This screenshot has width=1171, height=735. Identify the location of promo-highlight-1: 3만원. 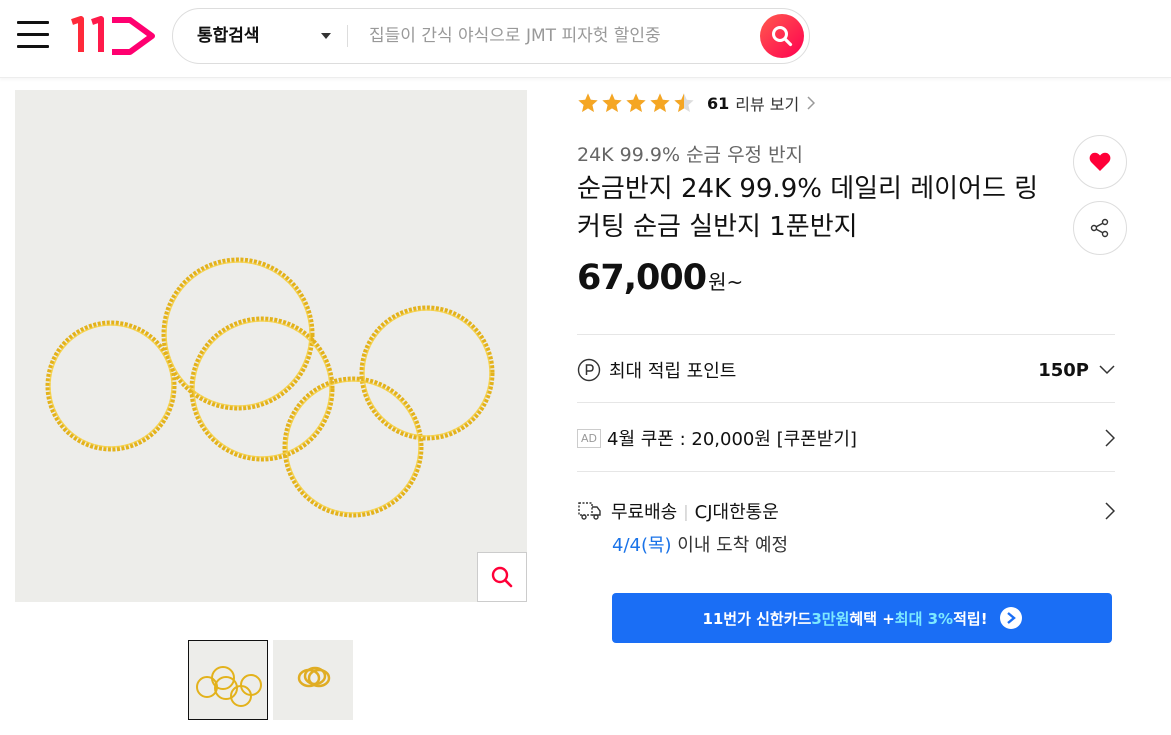
(830, 618).